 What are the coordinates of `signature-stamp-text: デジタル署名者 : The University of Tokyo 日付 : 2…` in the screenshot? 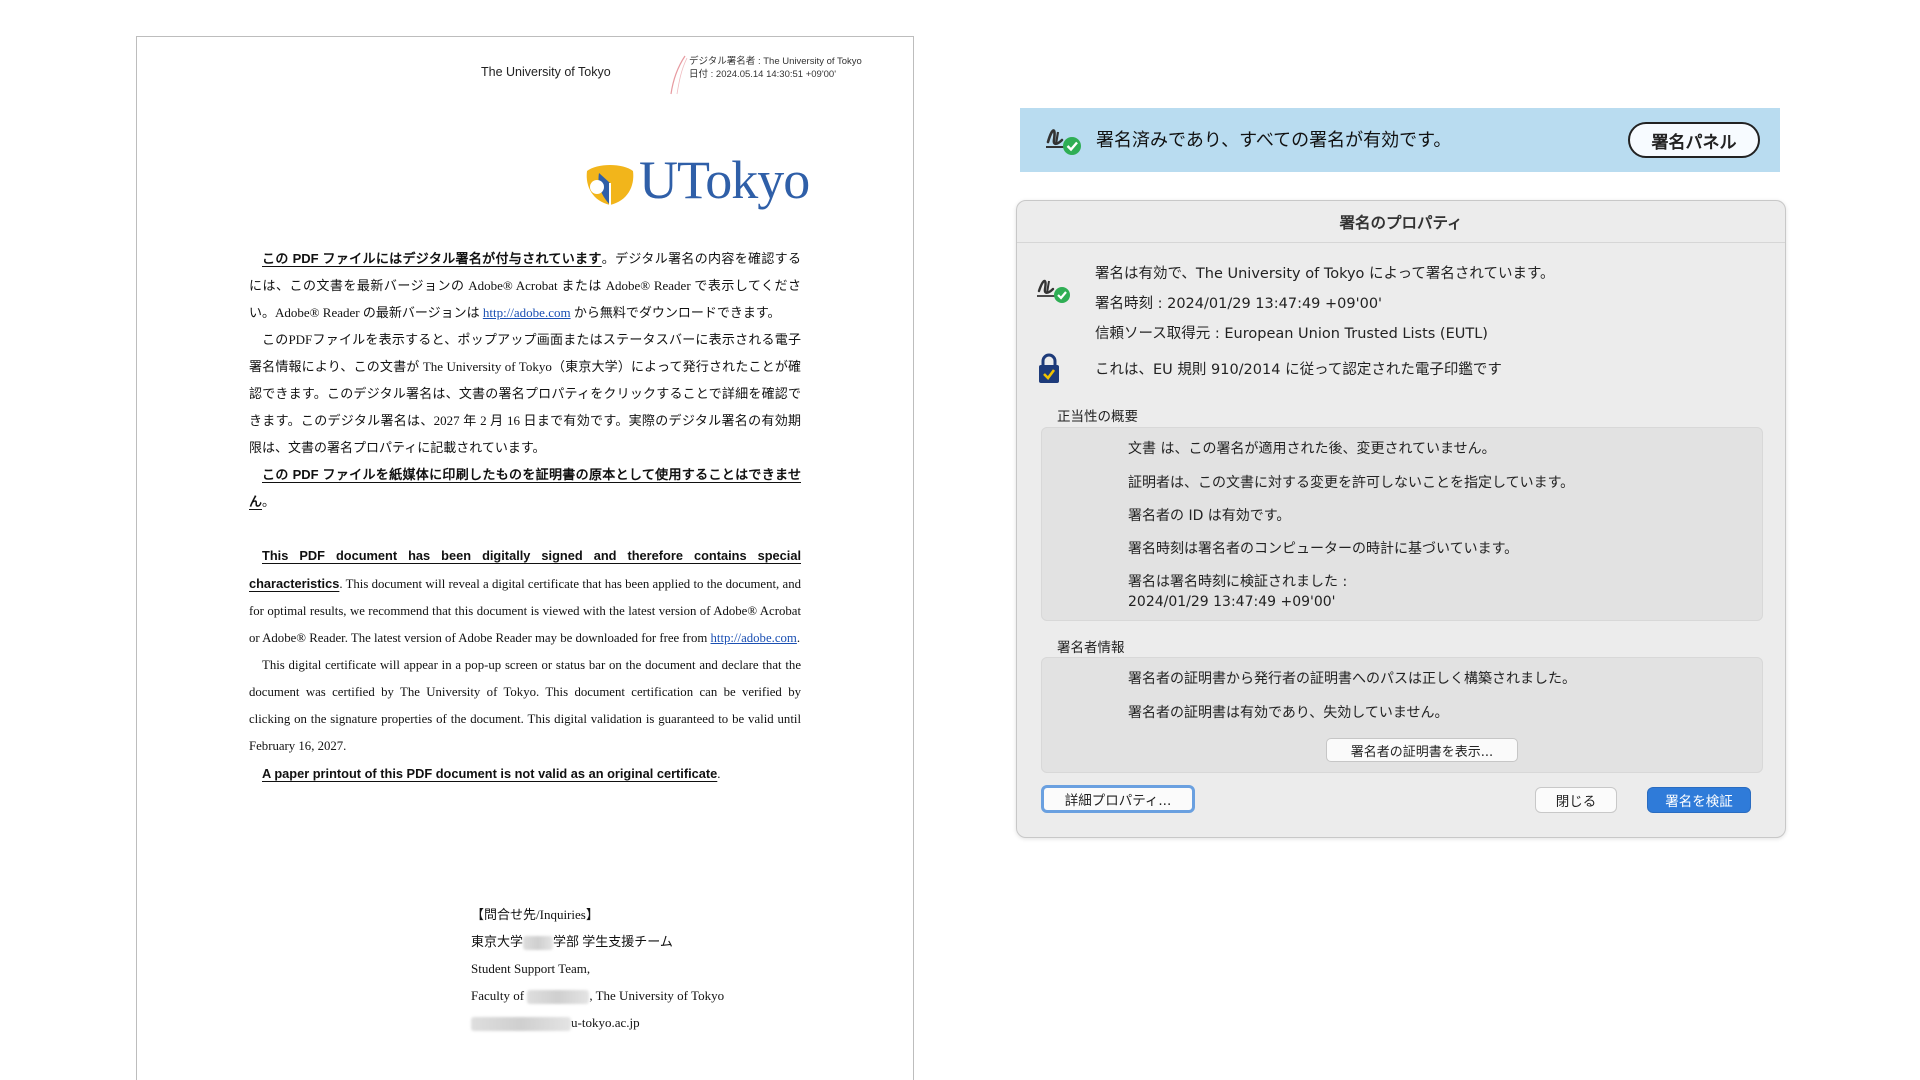 It's located at (775, 68).